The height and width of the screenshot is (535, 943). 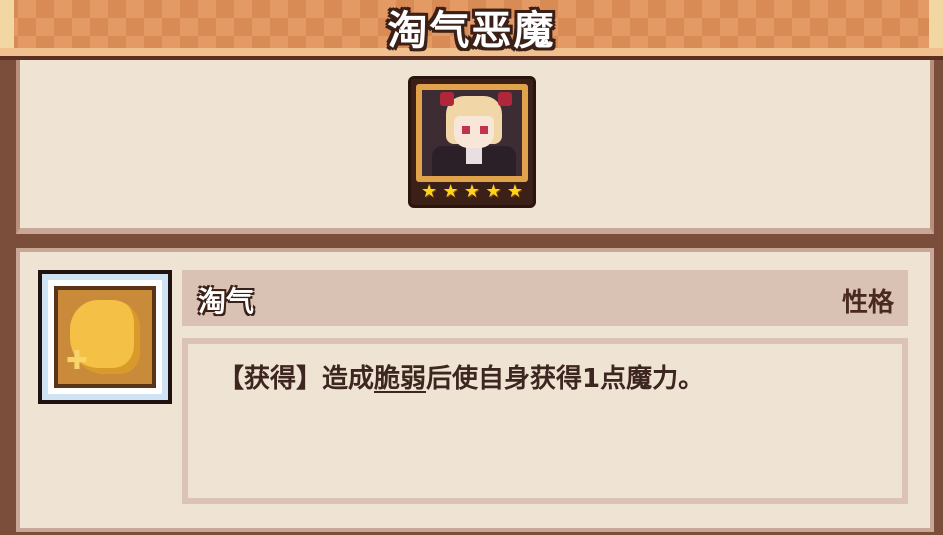 I want to click on portrait-eye-left, so click(x=466, y=130).